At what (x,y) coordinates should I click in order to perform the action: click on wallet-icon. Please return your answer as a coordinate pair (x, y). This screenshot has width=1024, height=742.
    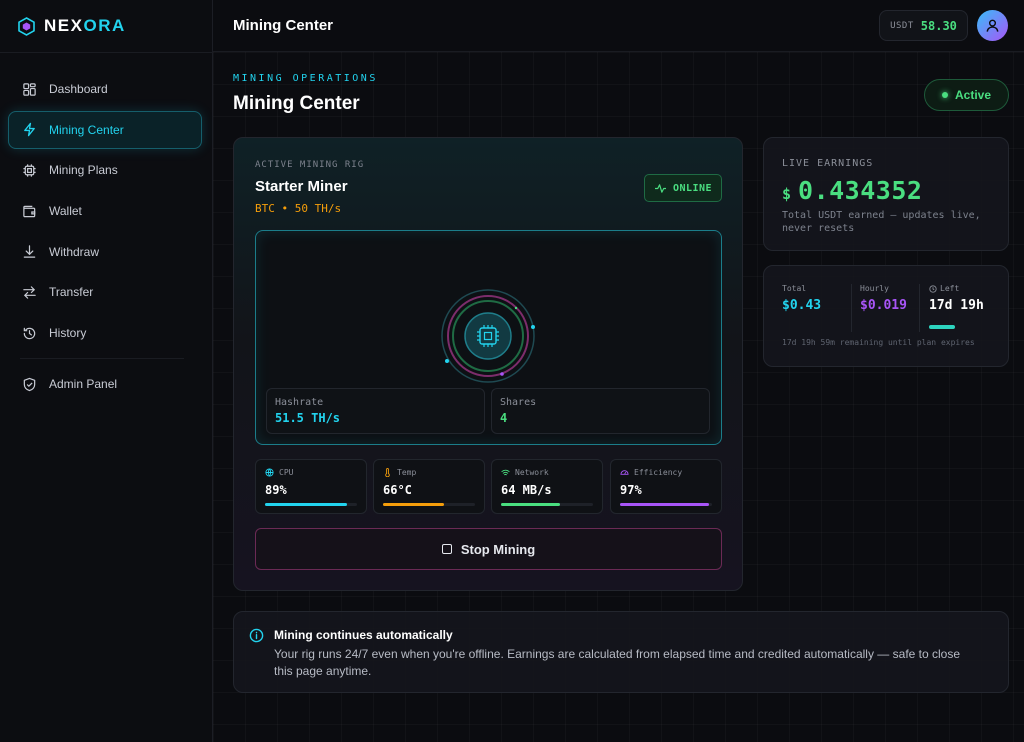
    Looking at the image, I should click on (29, 211).